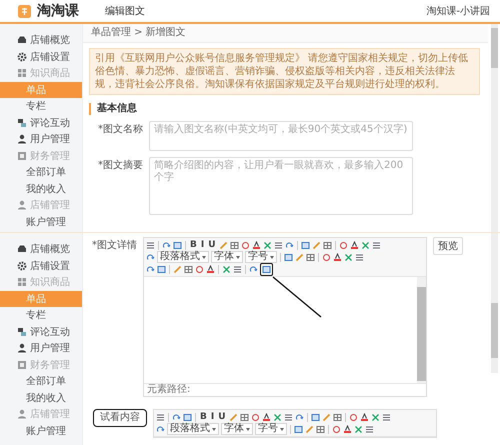  I want to click on cross-icon, so click(226, 269).